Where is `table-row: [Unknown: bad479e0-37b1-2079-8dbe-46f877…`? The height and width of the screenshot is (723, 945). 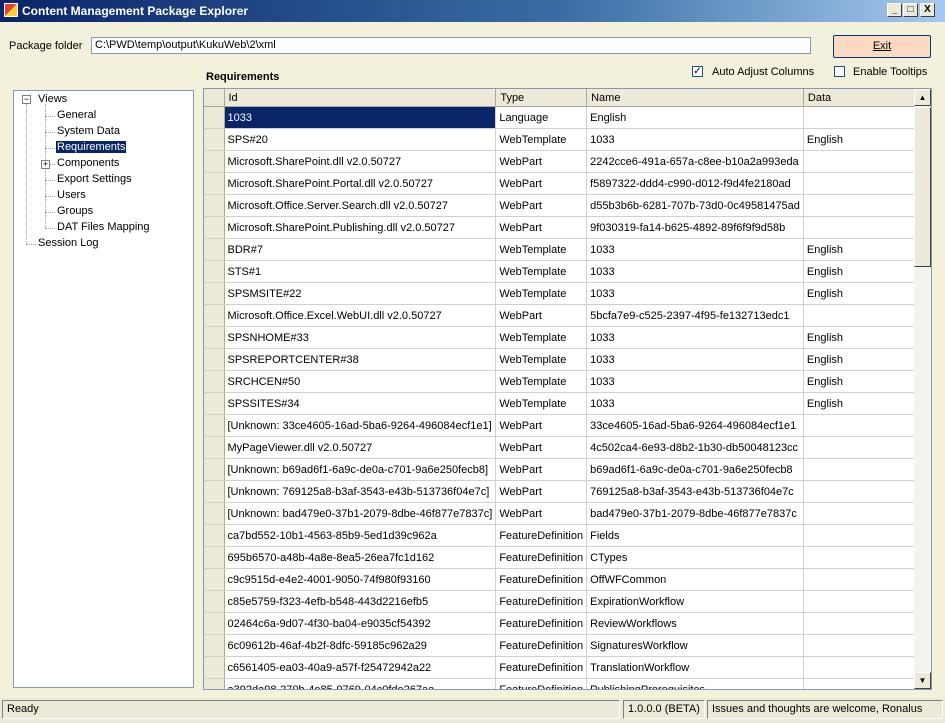 table-row: [Unknown: bad479e0-37b1-2079-8dbe-46f877… is located at coordinates (566, 513).